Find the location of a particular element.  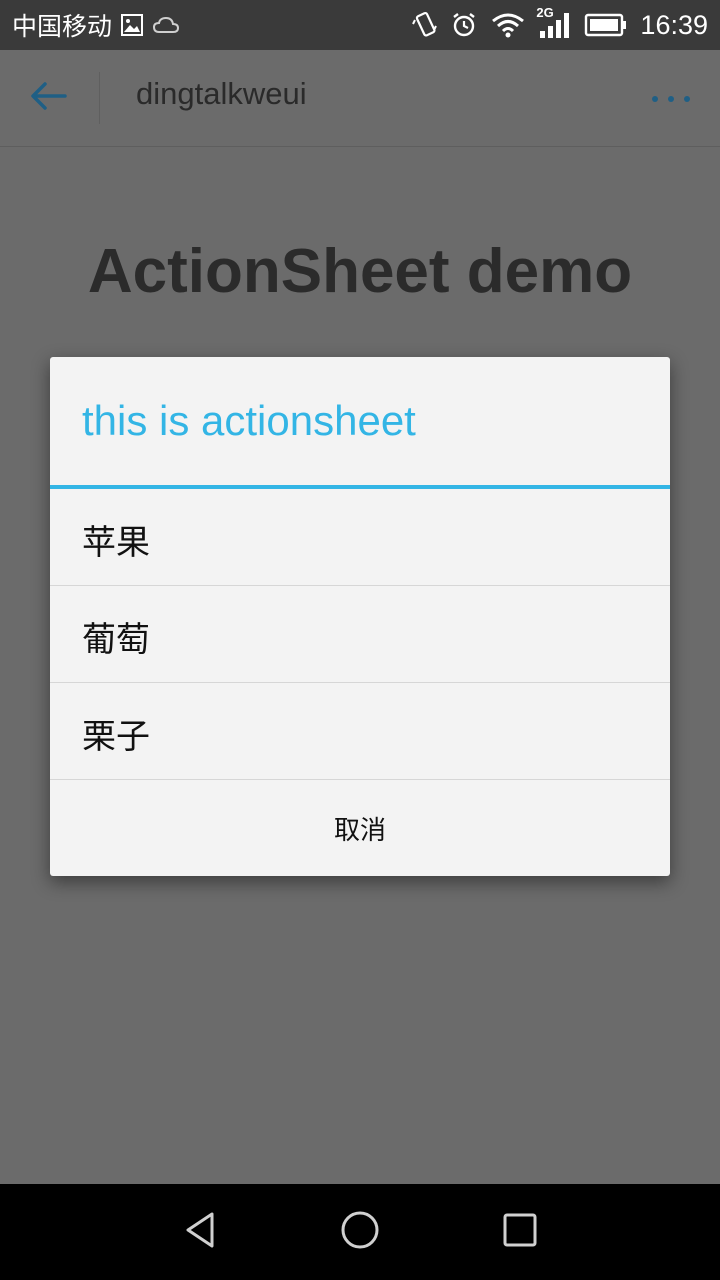

image-icon is located at coordinates (132, 25).